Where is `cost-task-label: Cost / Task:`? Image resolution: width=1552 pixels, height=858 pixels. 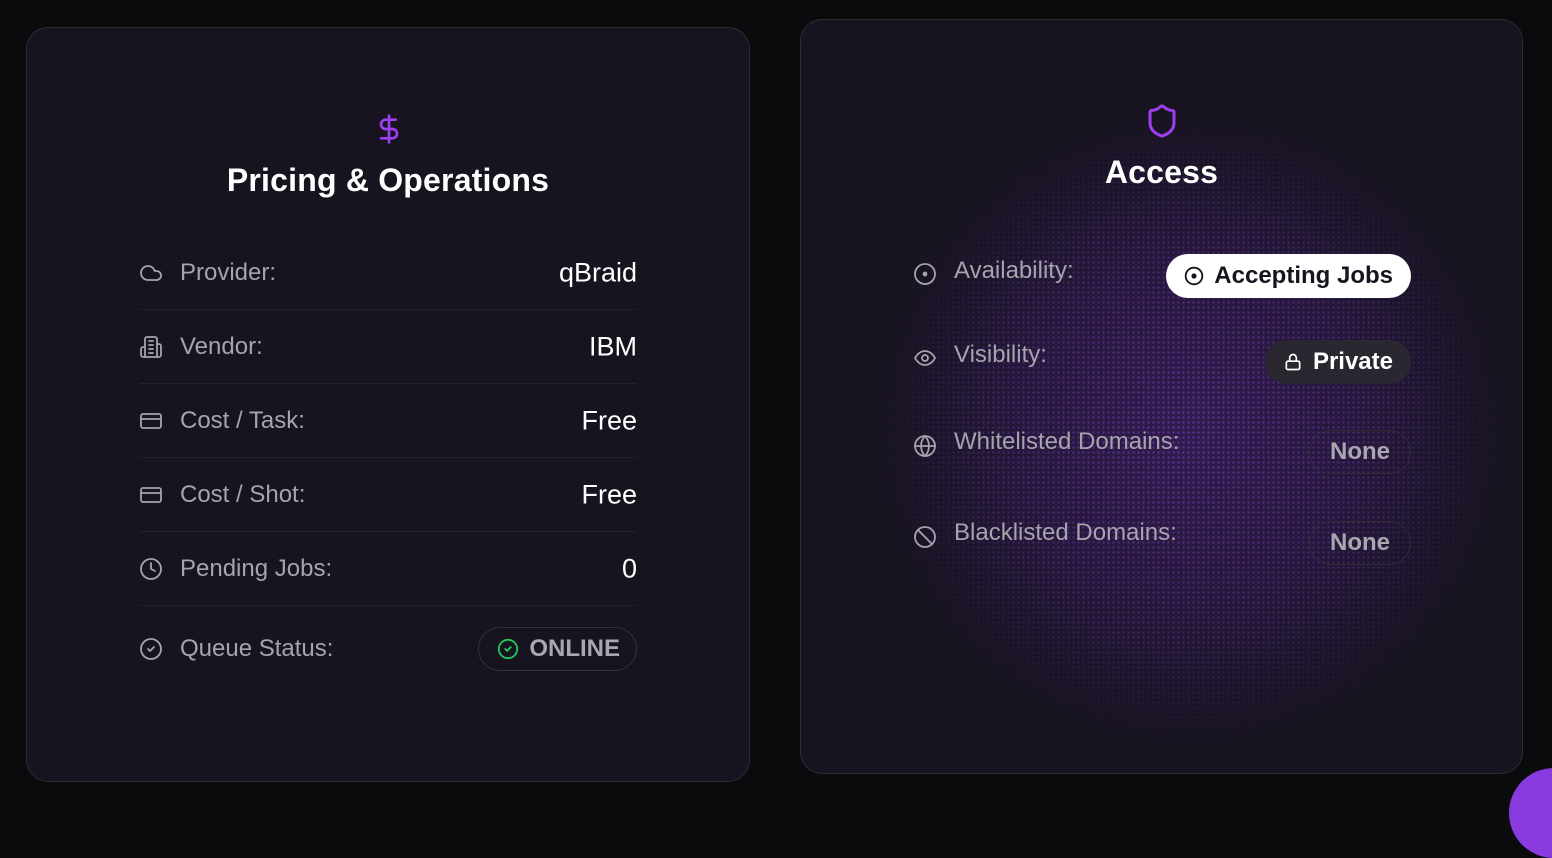
cost-task-label: Cost / Task: is located at coordinates (242, 420).